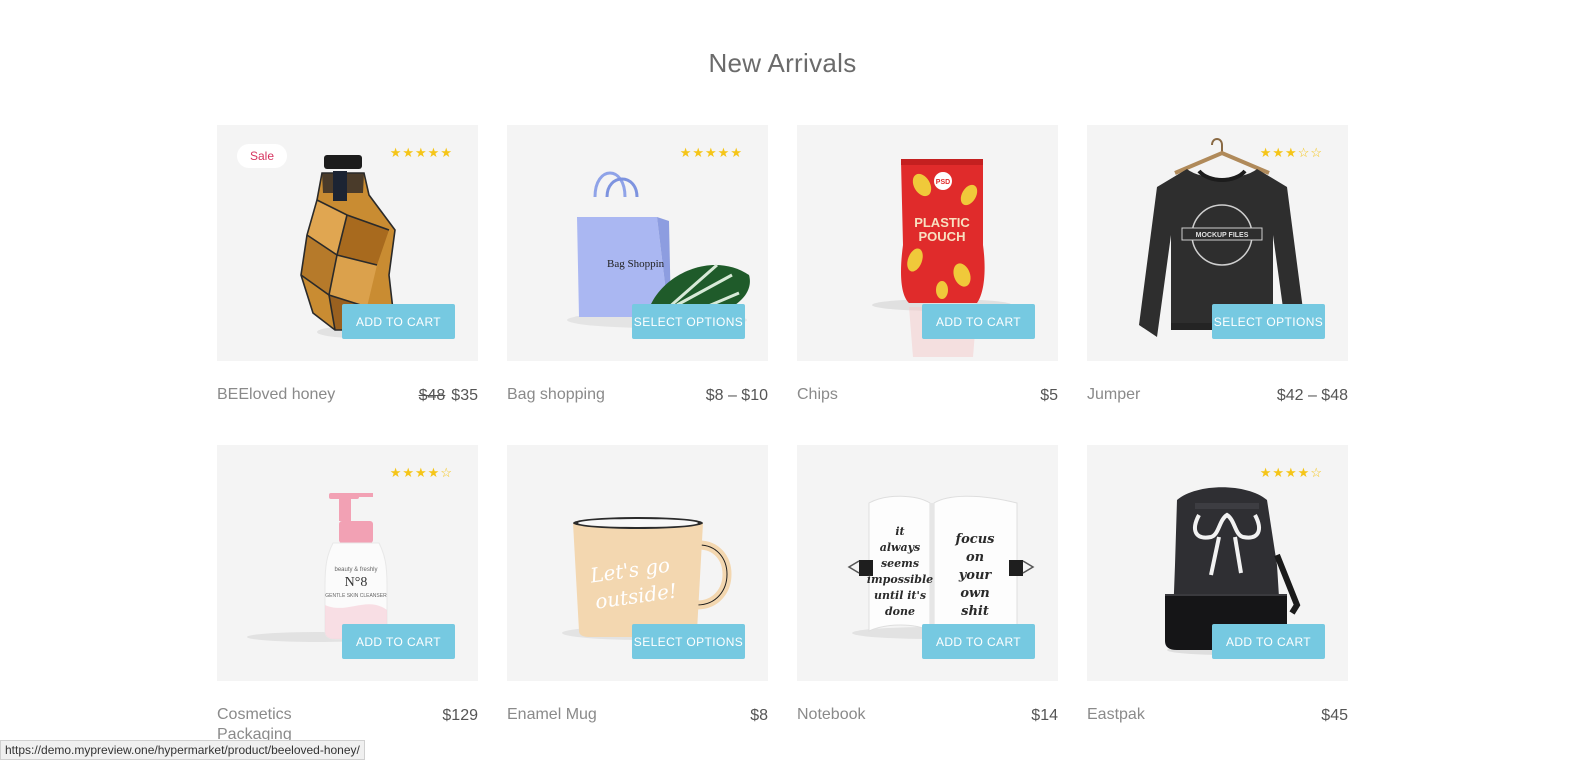  Describe the element at coordinates (1157, 715) in the screenshot. I see `product-name-link: Eastpak` at that location.